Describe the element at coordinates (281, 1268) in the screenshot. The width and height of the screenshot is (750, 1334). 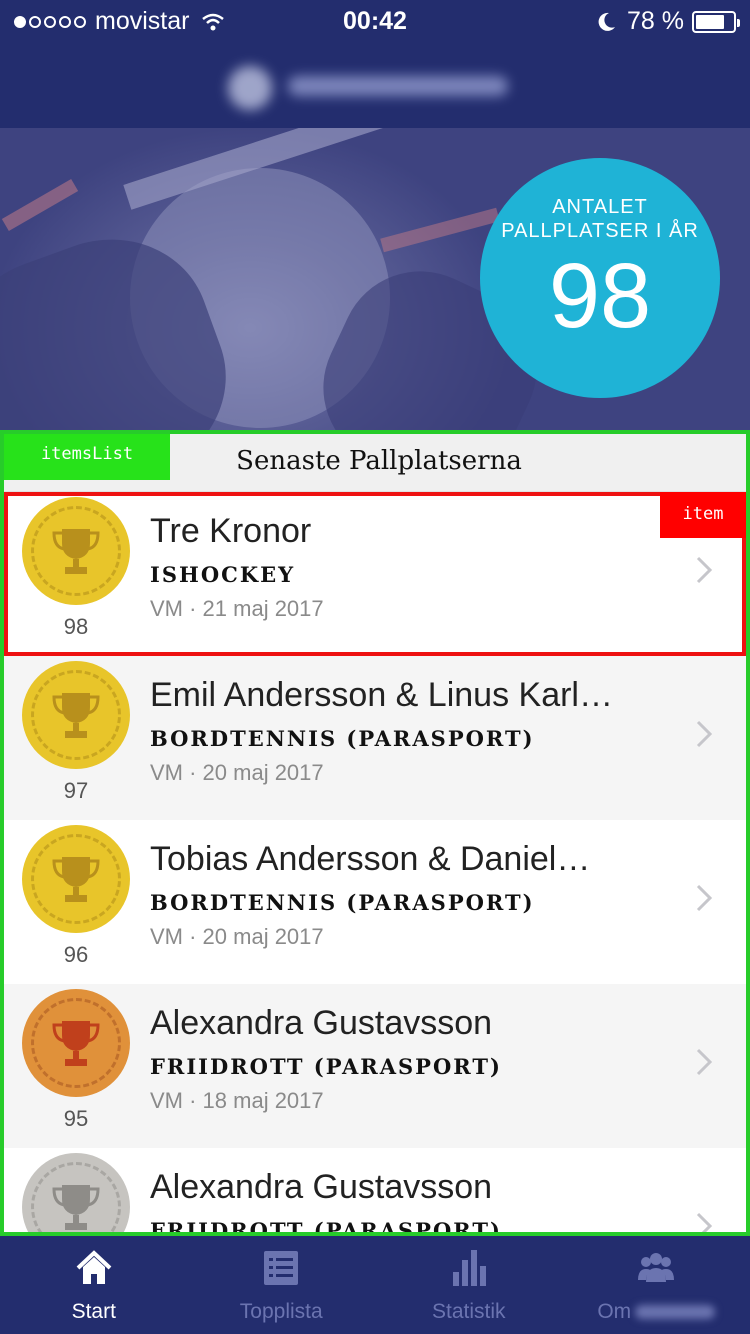
I see `list-icon` at that location.